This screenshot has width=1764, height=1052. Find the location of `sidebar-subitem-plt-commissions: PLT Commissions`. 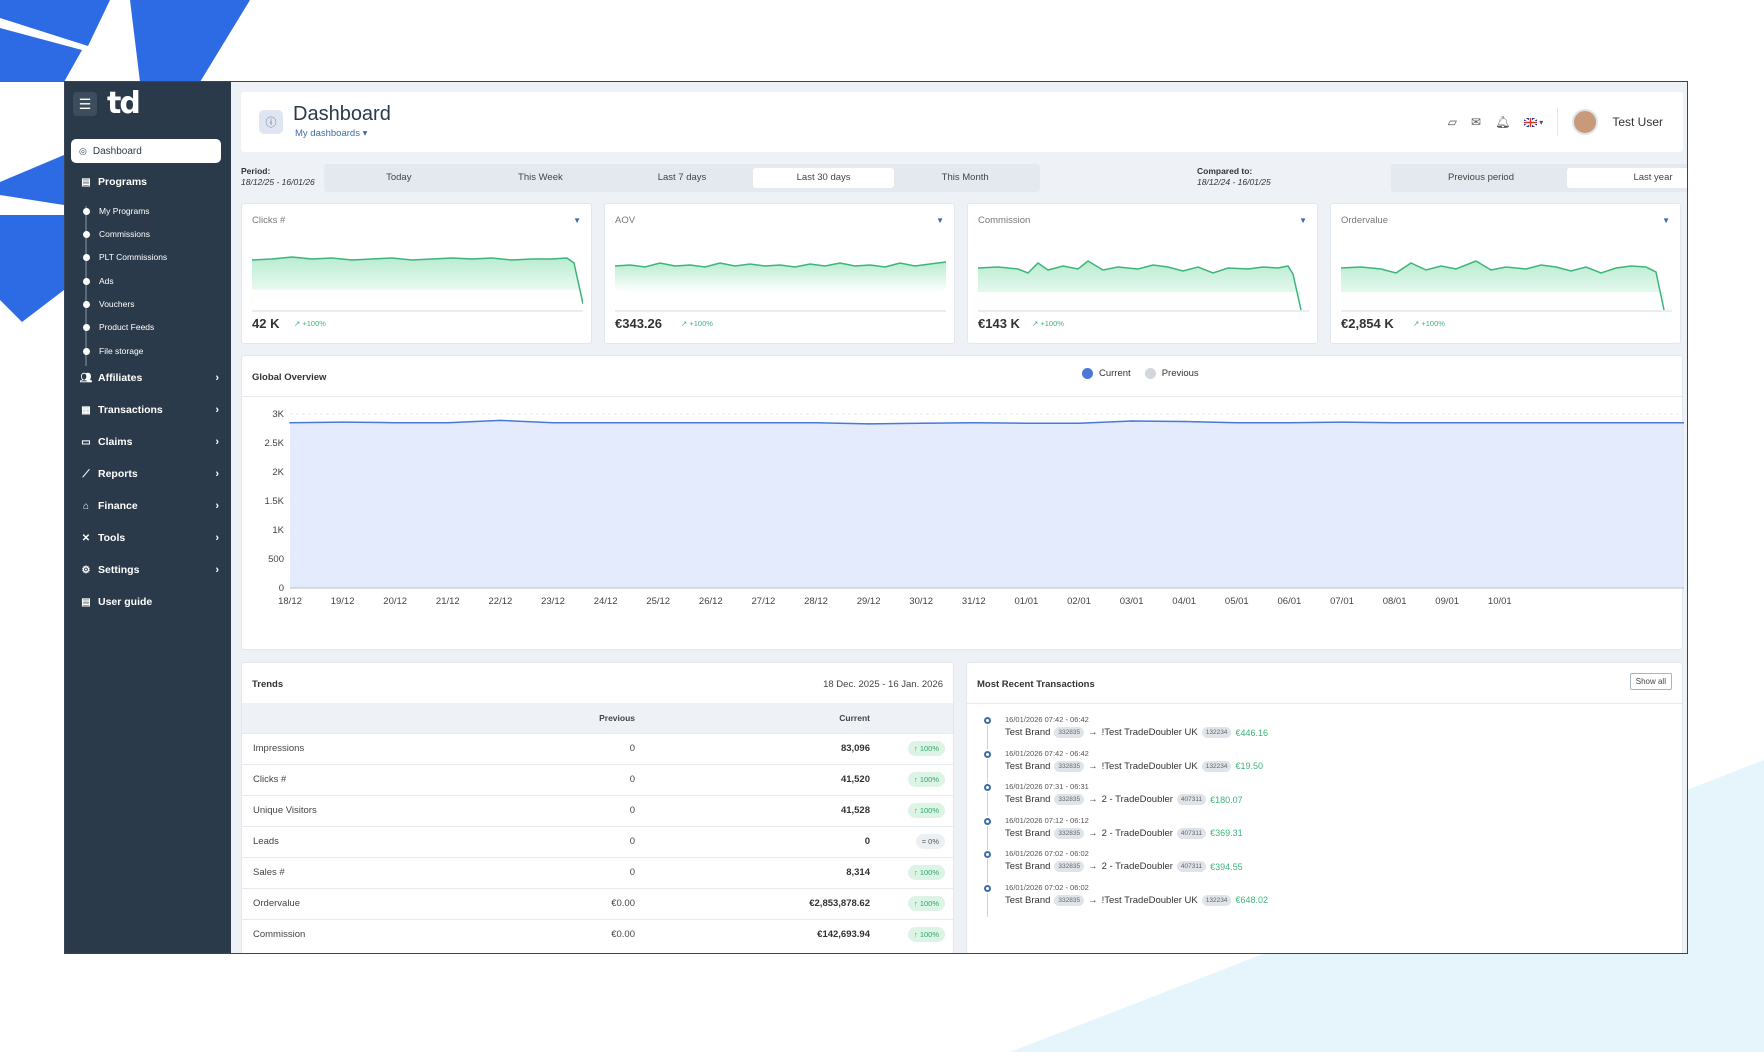

sidebar-subitem-plt-commissions: PLT Commissions is located at coordinates (125, 257).